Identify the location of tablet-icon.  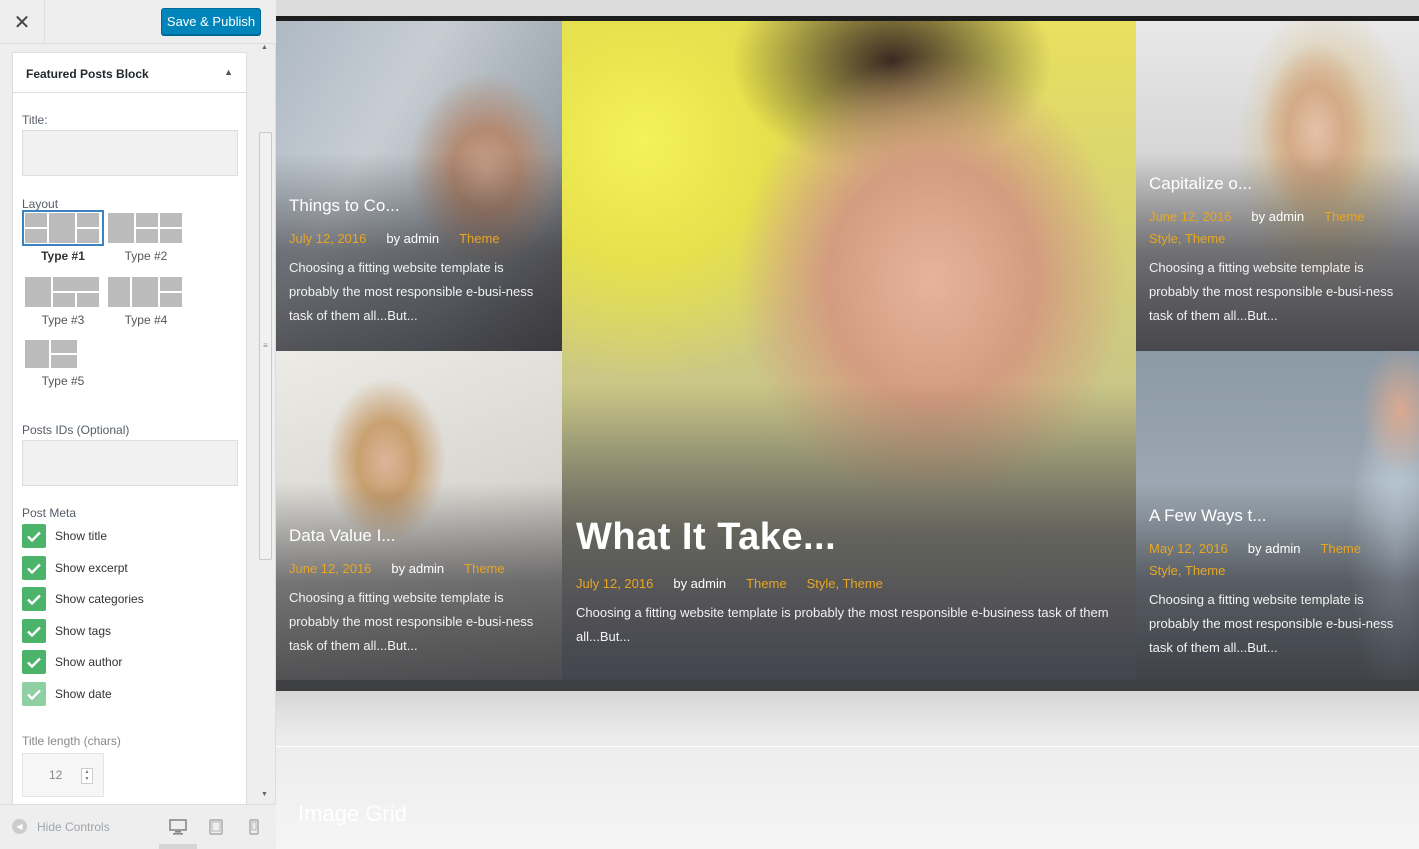
(216, 829).